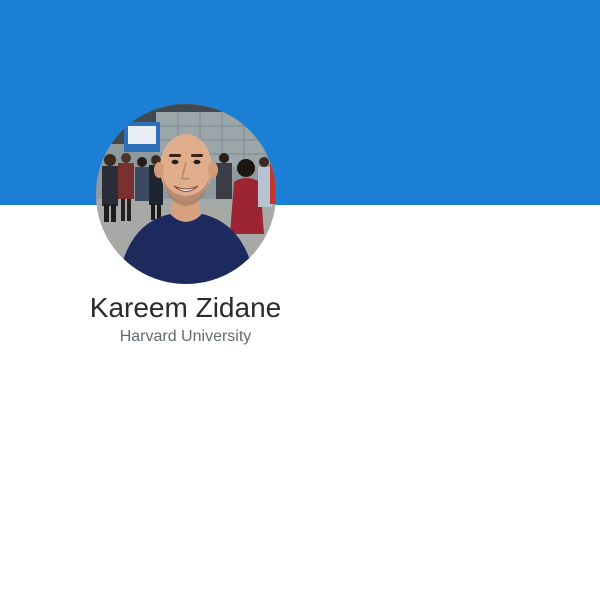 The image size is (600, 600). Describe the element at coordinates (185, 307) in the screenshot. I see `profile-name: Kareem Zidane` at that location.